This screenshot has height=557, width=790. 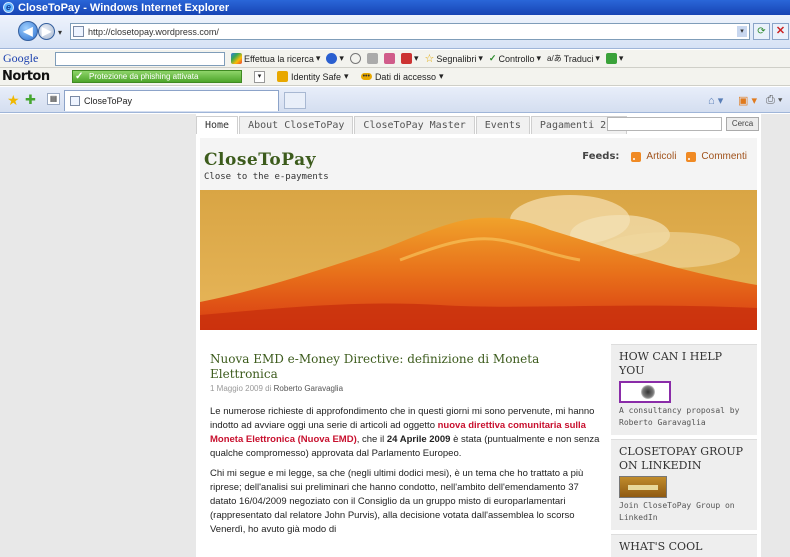 I want to click on back-button: ◀, so click(x=28, y=31).